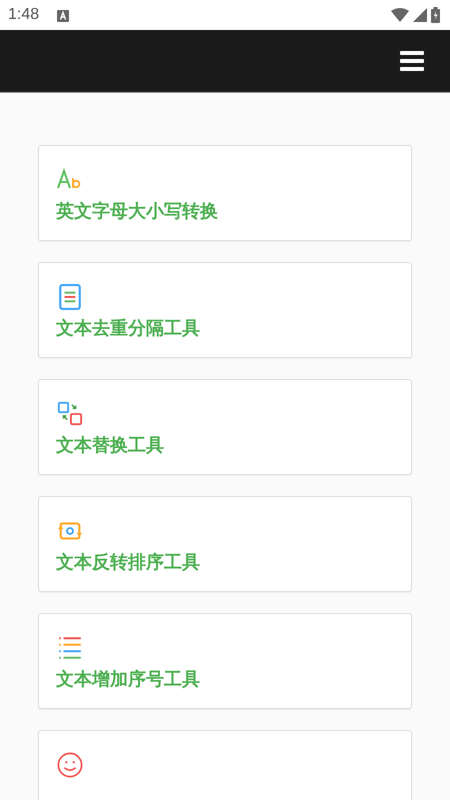 Image resolution: width=450 pixels, height=800 pixels. Describe the element at coordinates (225, 661) in the screenshot. I see `tool-card: 文本增加序号工具` at that location.